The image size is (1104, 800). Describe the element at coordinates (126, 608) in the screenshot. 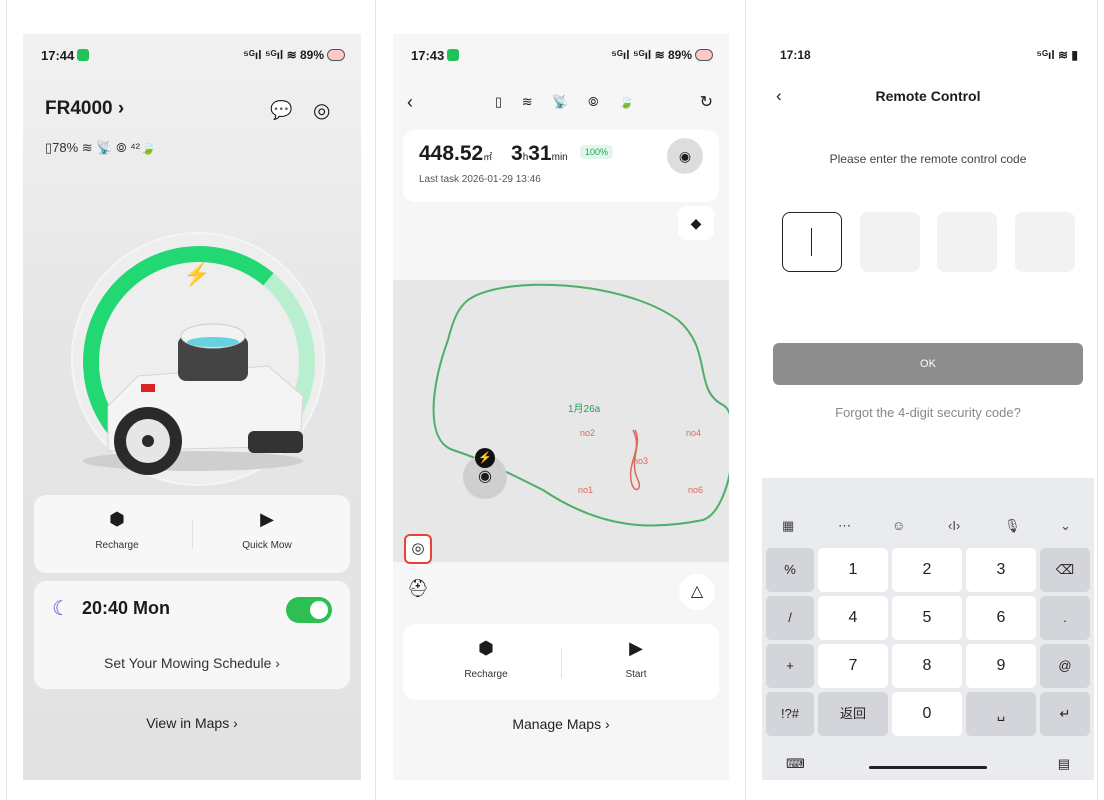

I see `schedule-time: 20:40 Mon` at that location.